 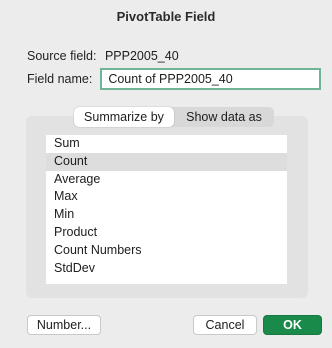 I want to click on tab-summarize-by: Summarize by, so click(x=124, y=117).